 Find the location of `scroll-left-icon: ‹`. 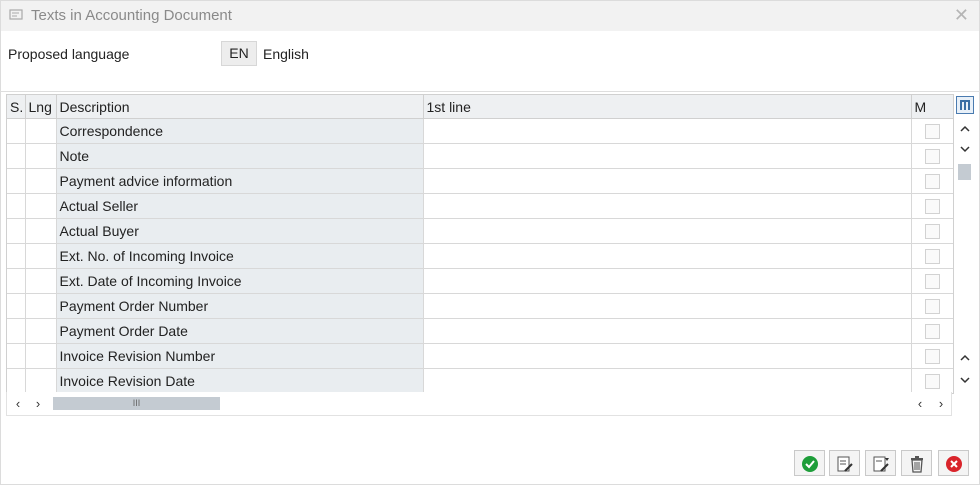

scroll-left-icon: ‹ is located at coordinates (18, 404).